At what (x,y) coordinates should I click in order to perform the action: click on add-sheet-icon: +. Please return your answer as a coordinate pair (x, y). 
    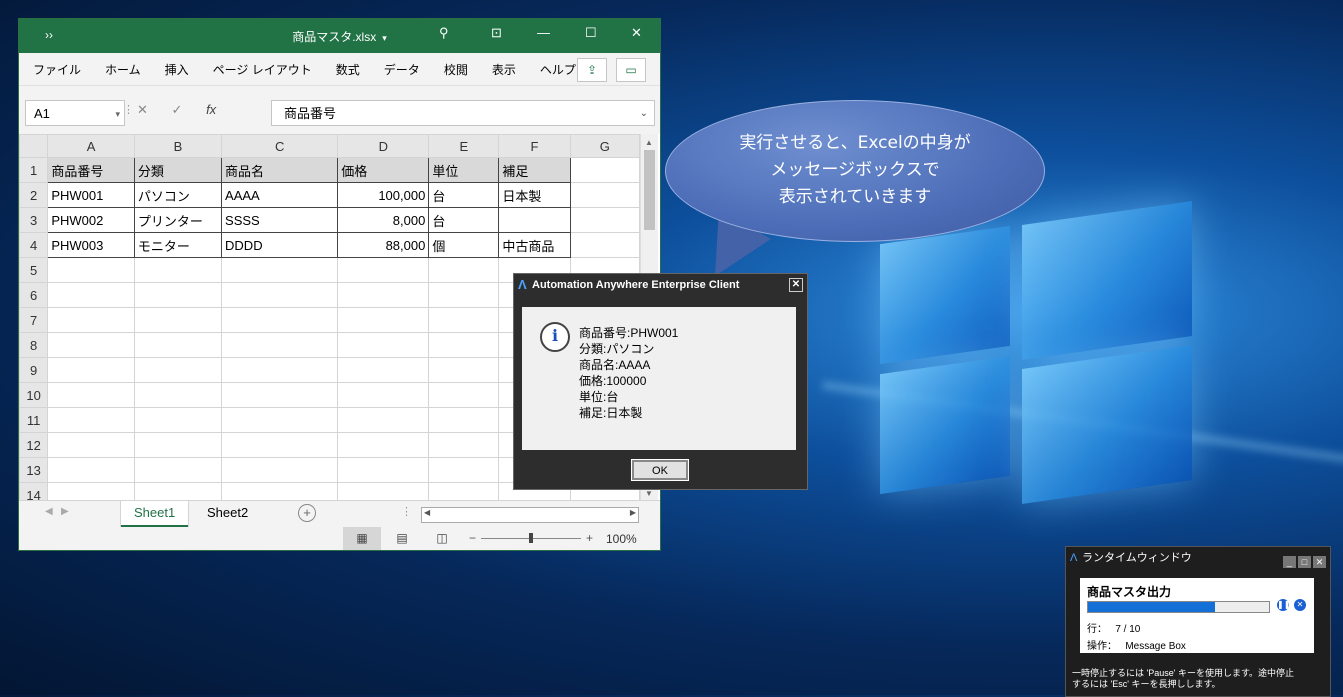
    Looking at the image, I should click on (307, 513).